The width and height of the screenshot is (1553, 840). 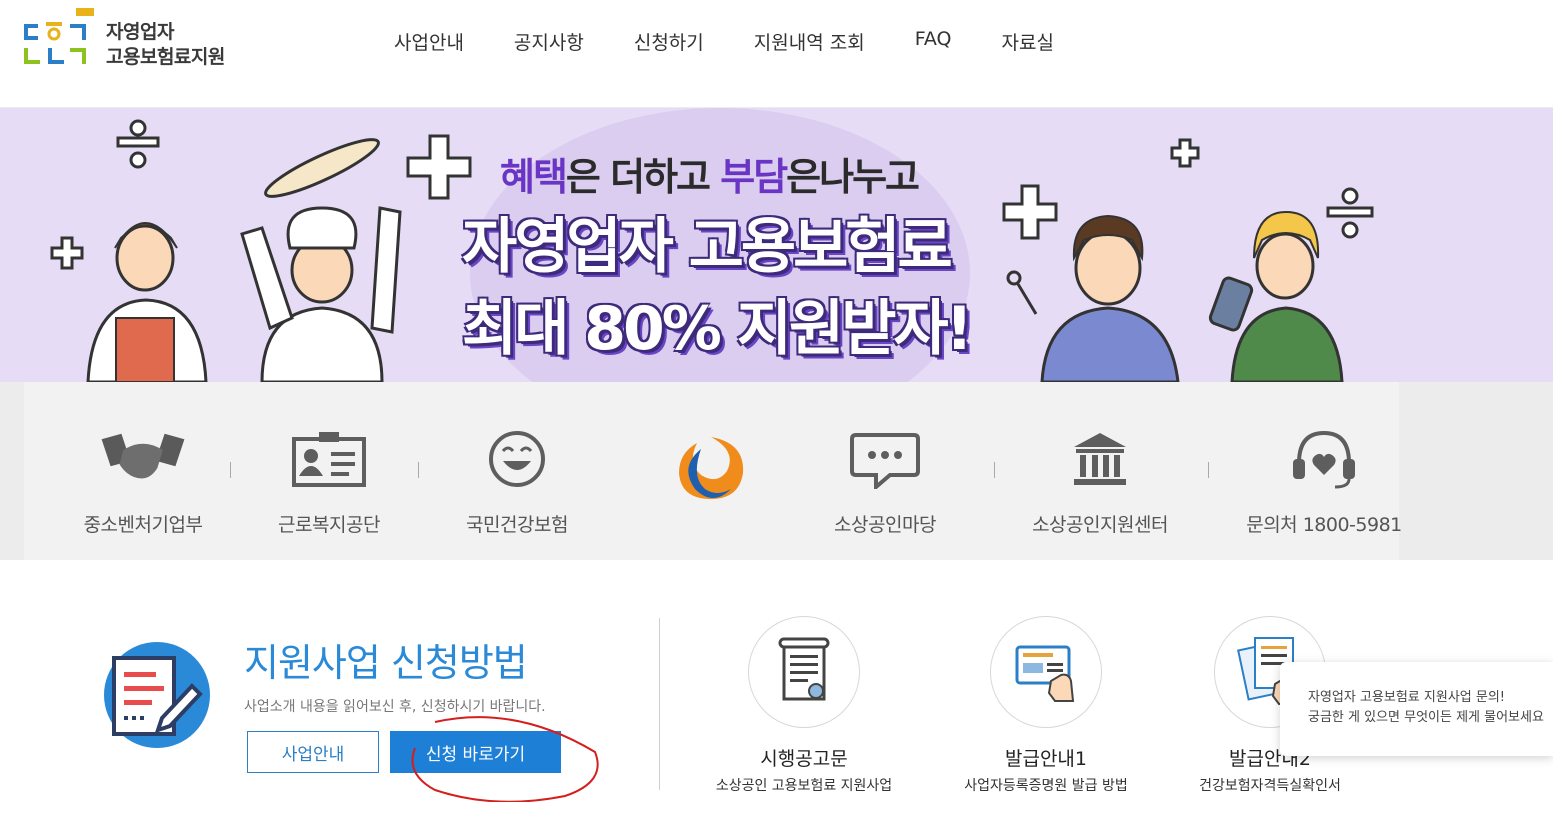 What do you see at coordinates (517, 459) in the screenshot?
I see `smile-icon` at bounding box center [517, 459].